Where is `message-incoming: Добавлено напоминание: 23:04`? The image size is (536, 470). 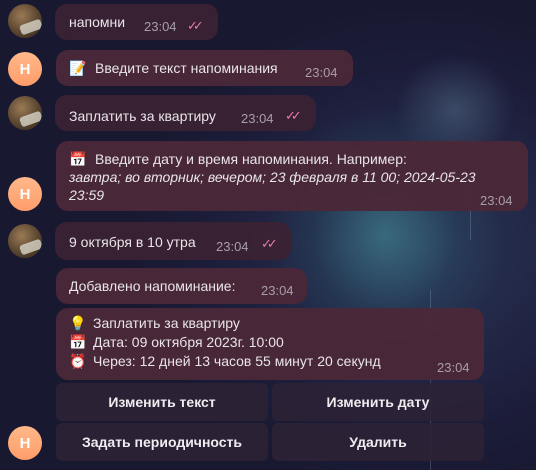 message-incoming: Добавлено напоминание: 23:04 is located at coordinates (181, 286).